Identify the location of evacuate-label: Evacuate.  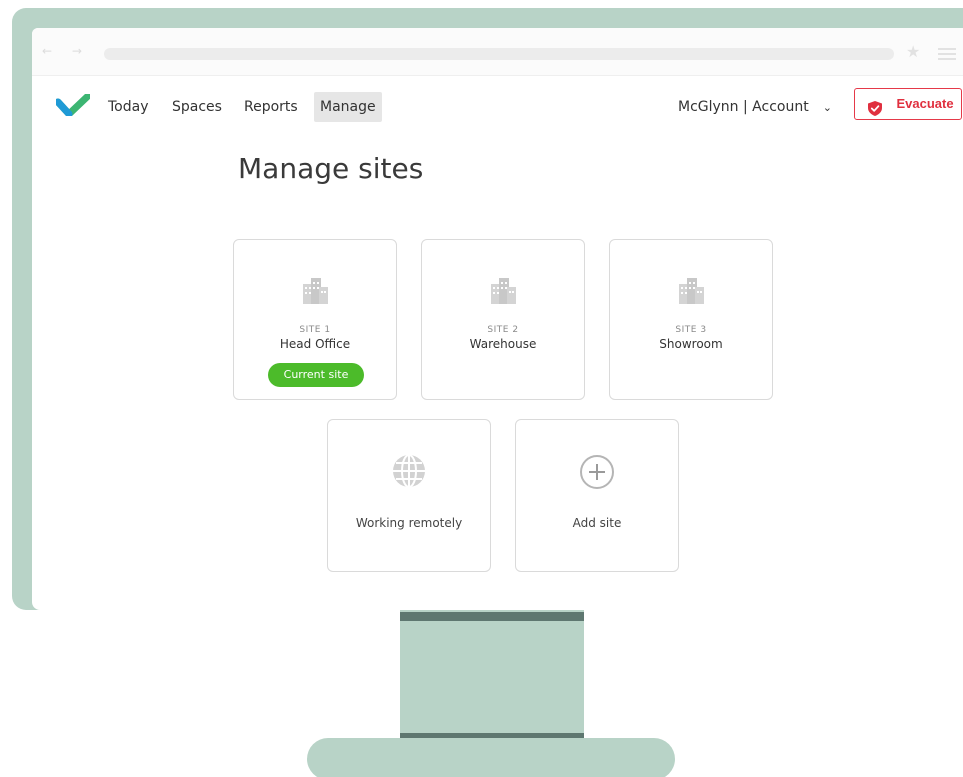
(925, 103).